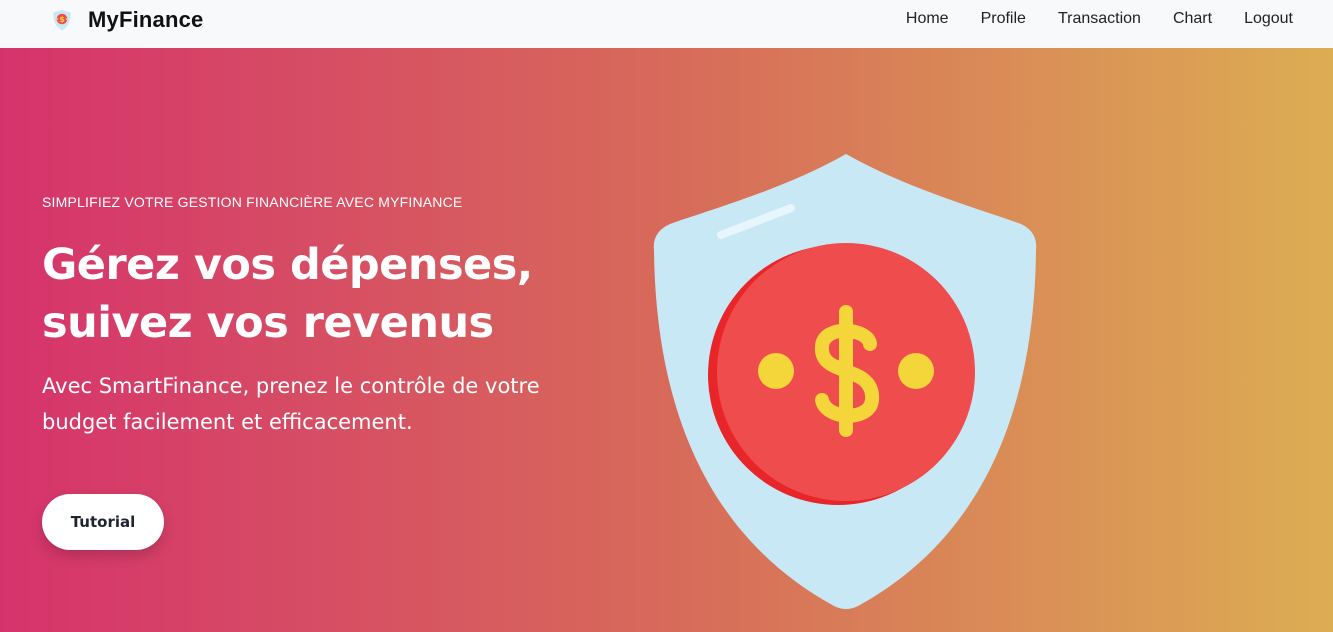  What do you see at coordinates (1003, 19) in the screenshot?
I see `nav-profile-link: Profile` at bounding box center [1003, 19].